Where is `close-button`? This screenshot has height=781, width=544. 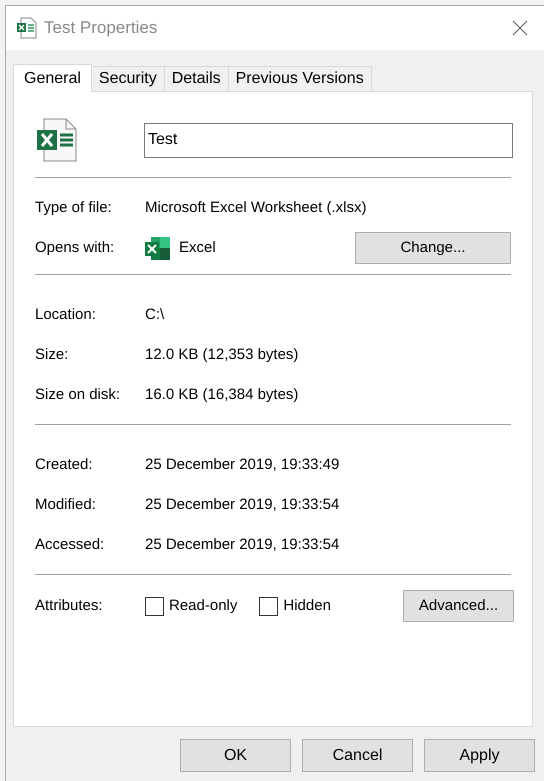 close-button is located at coordinates (520, 28).